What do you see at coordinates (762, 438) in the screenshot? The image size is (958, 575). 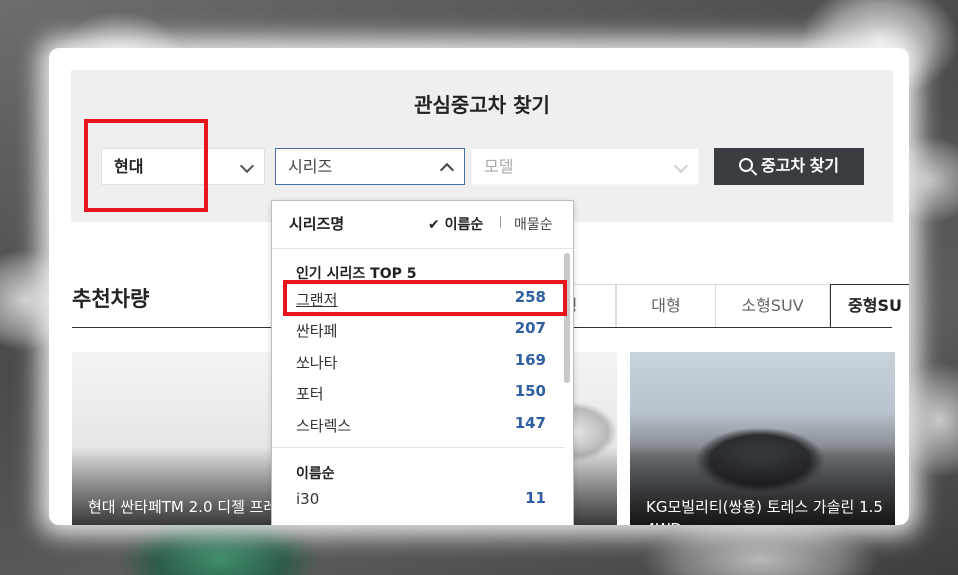 I see `car-card-torres: KG모빌리티(쌍용) 토레스 가솔린 1.5 4WD` at bounding box center [762, 438].